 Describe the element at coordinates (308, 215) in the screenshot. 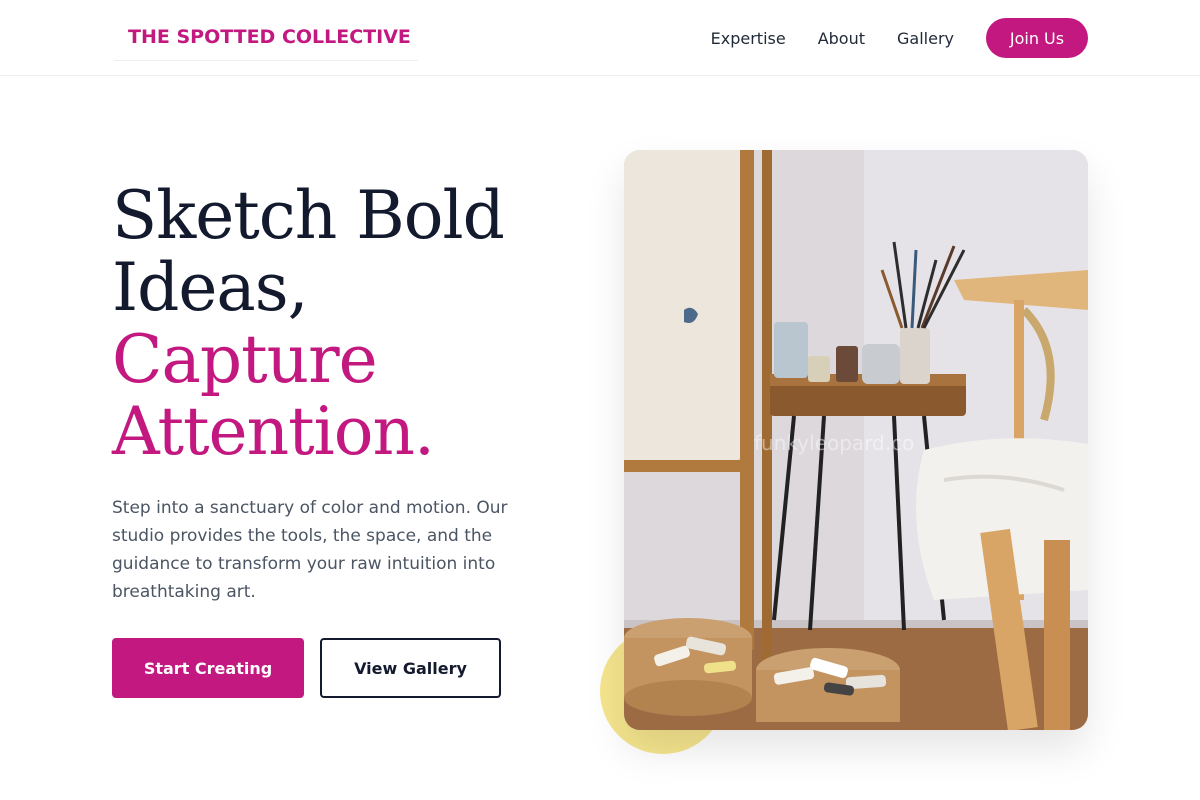

I see `hero-title-line-1: Sketch Bold` at that location.